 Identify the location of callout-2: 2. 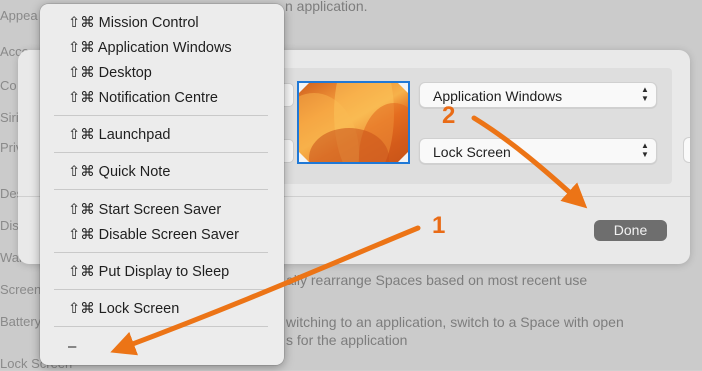
(449, 115).